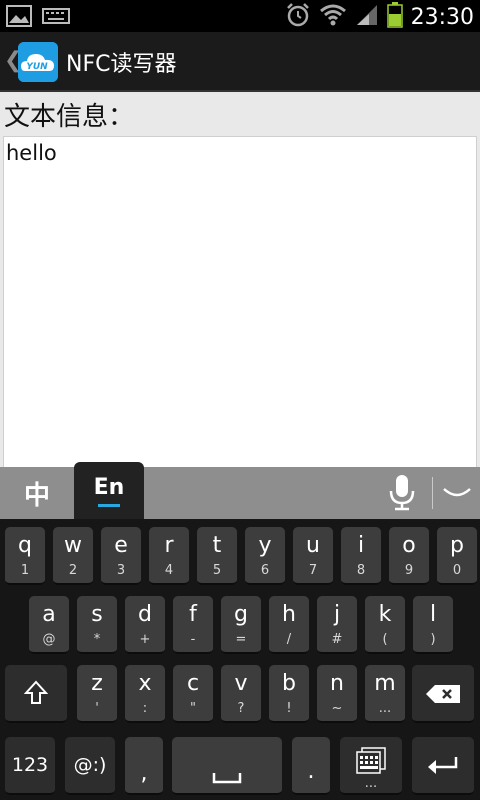 The width and height of the screenshot is (480, 800). I want to click on lang-chinese-tab: 中, so click(37, 493).